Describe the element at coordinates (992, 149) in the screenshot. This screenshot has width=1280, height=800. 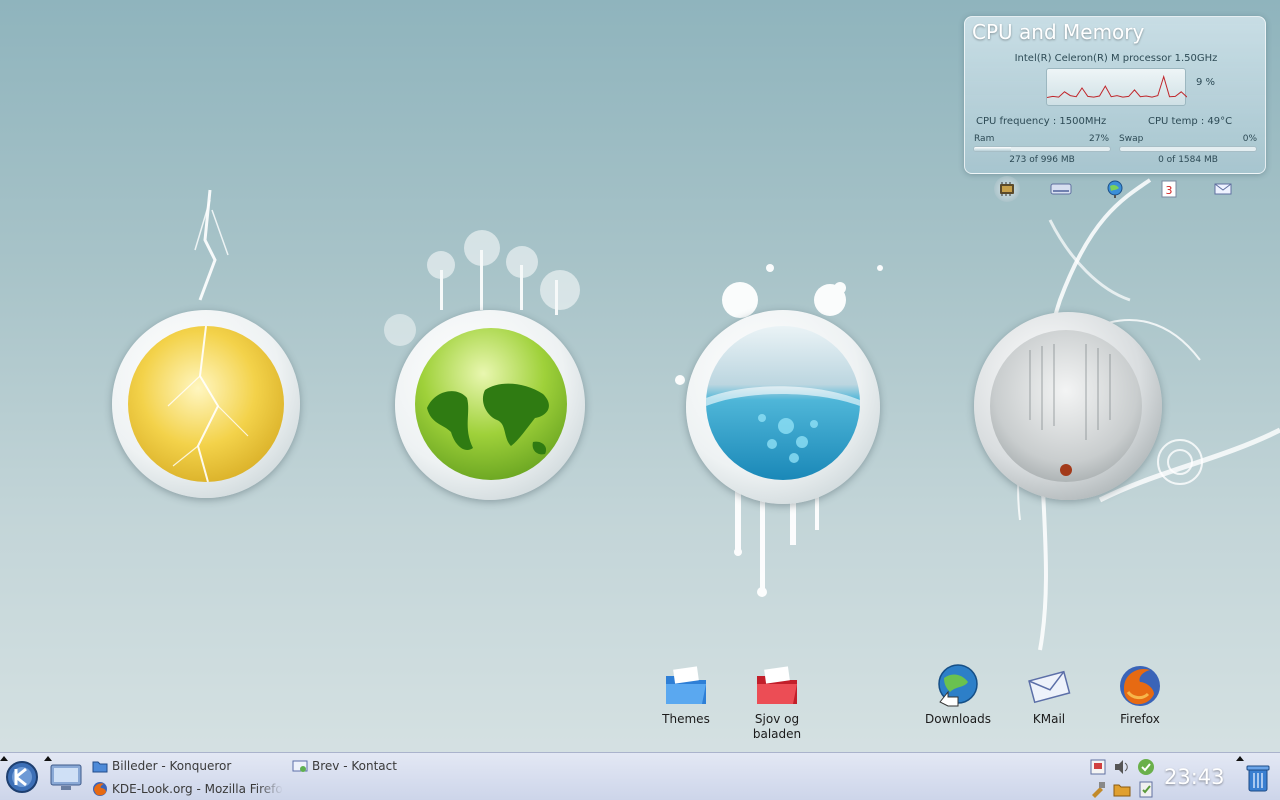
I see `ram-meter-fill` at that location.